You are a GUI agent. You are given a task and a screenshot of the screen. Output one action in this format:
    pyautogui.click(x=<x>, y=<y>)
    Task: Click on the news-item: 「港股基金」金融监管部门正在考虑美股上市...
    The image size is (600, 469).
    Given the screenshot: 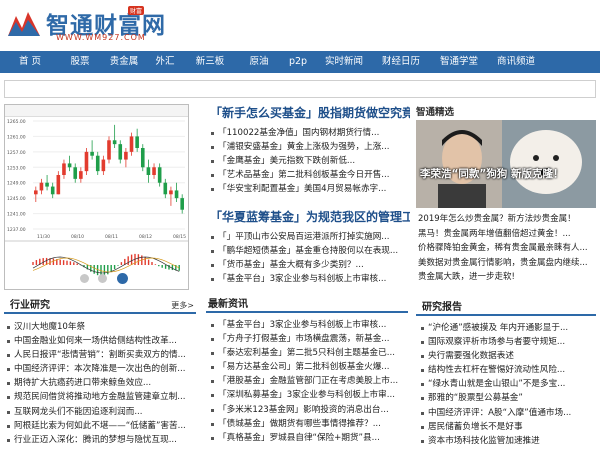 What is the action you would take?
    pyautogui.click(x=308, y=381)
    